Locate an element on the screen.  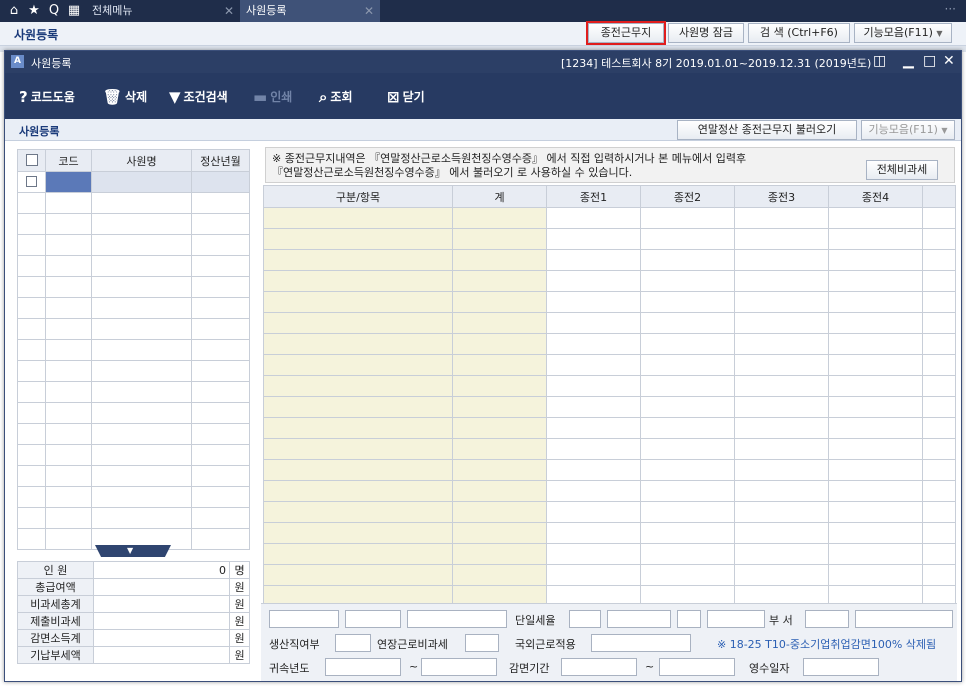
star-icon: ★ is located at coordinates (34, 11).